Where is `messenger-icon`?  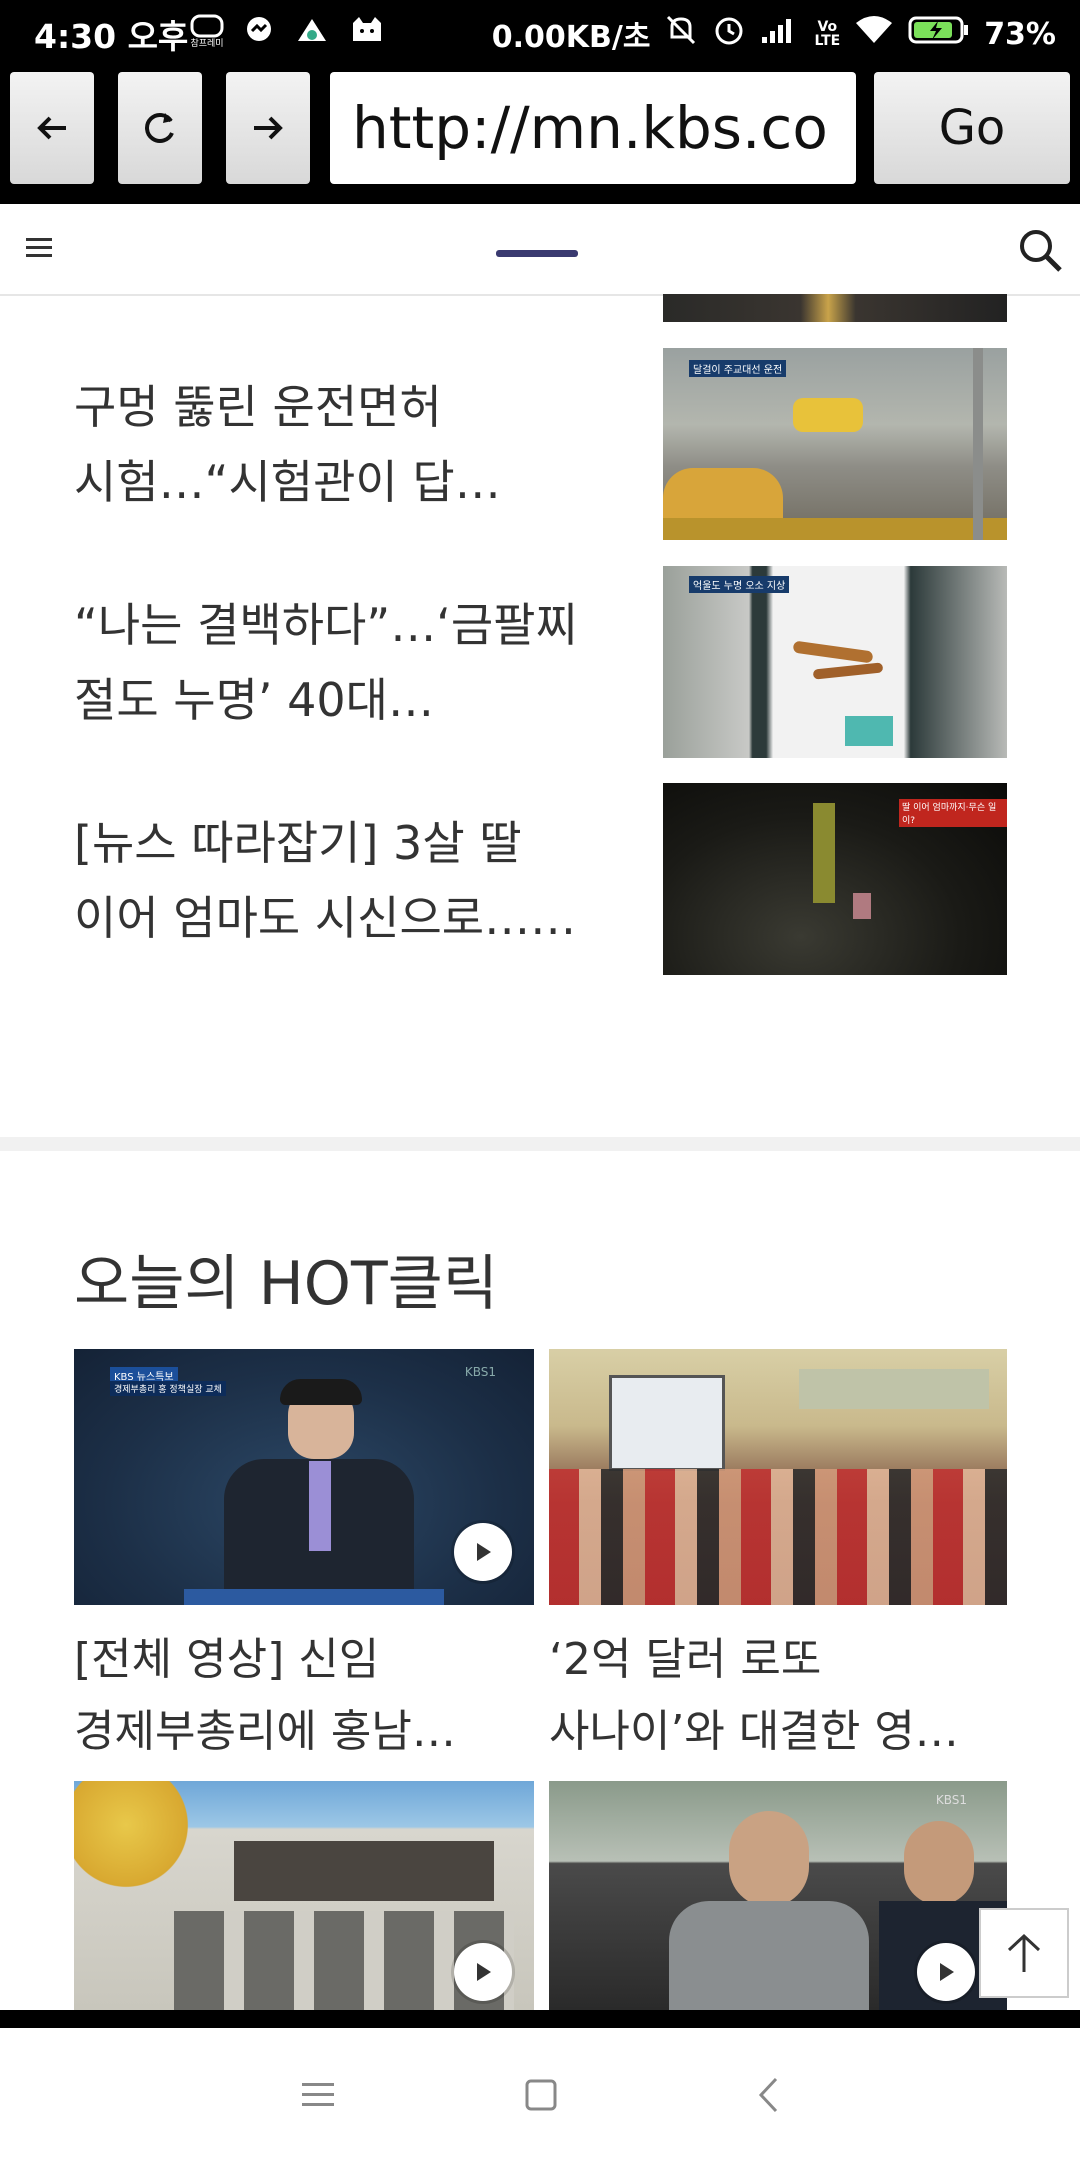
messenger-icon is located at coordinates (259, 32).